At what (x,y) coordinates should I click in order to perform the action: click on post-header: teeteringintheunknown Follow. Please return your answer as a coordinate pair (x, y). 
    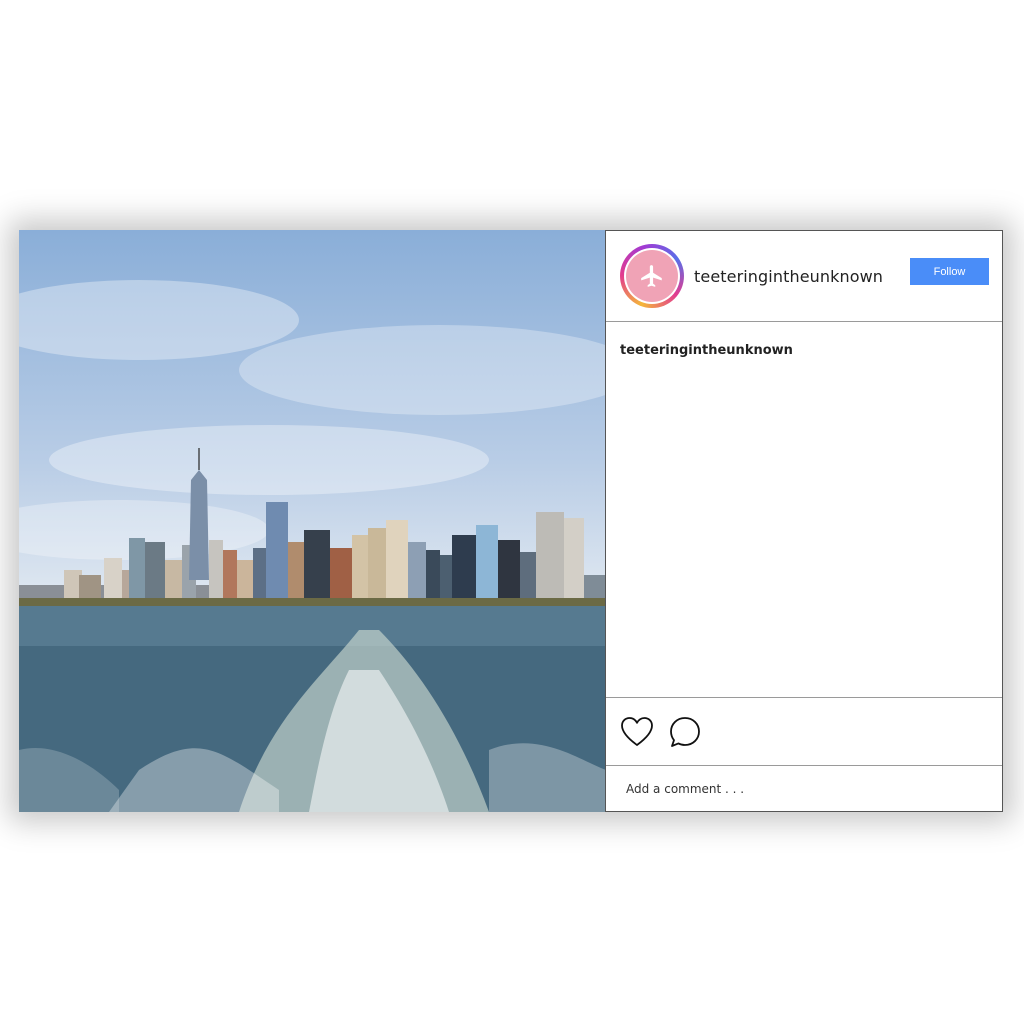
    Looking at the image, I should click on (804, 276).